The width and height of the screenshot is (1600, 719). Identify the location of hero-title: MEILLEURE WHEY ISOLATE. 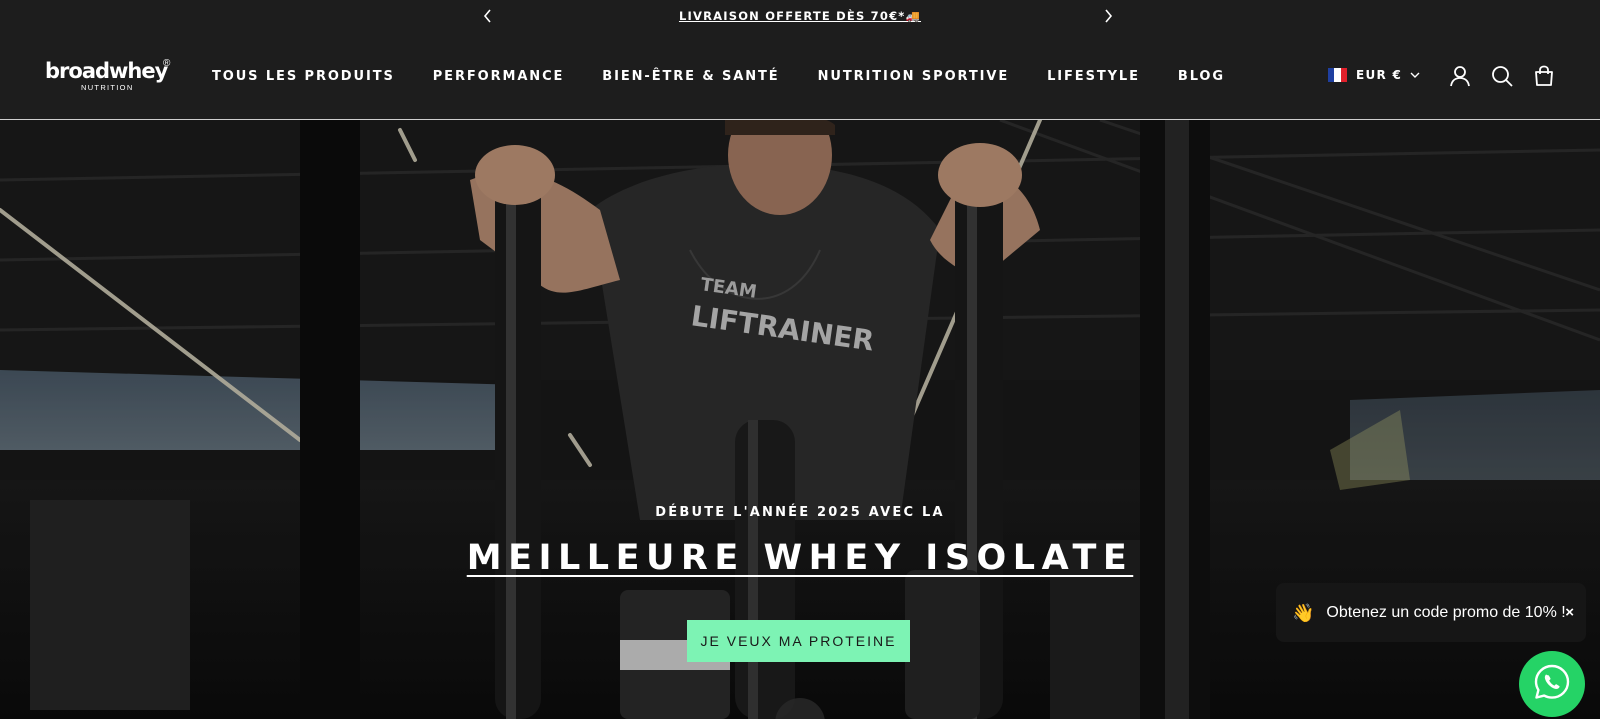
(800, 558).